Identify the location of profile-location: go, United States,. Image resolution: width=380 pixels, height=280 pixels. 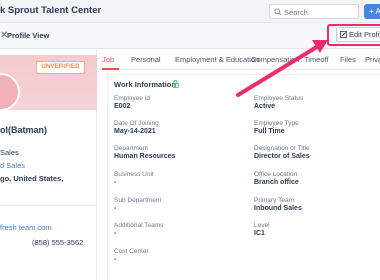
(32, 178).